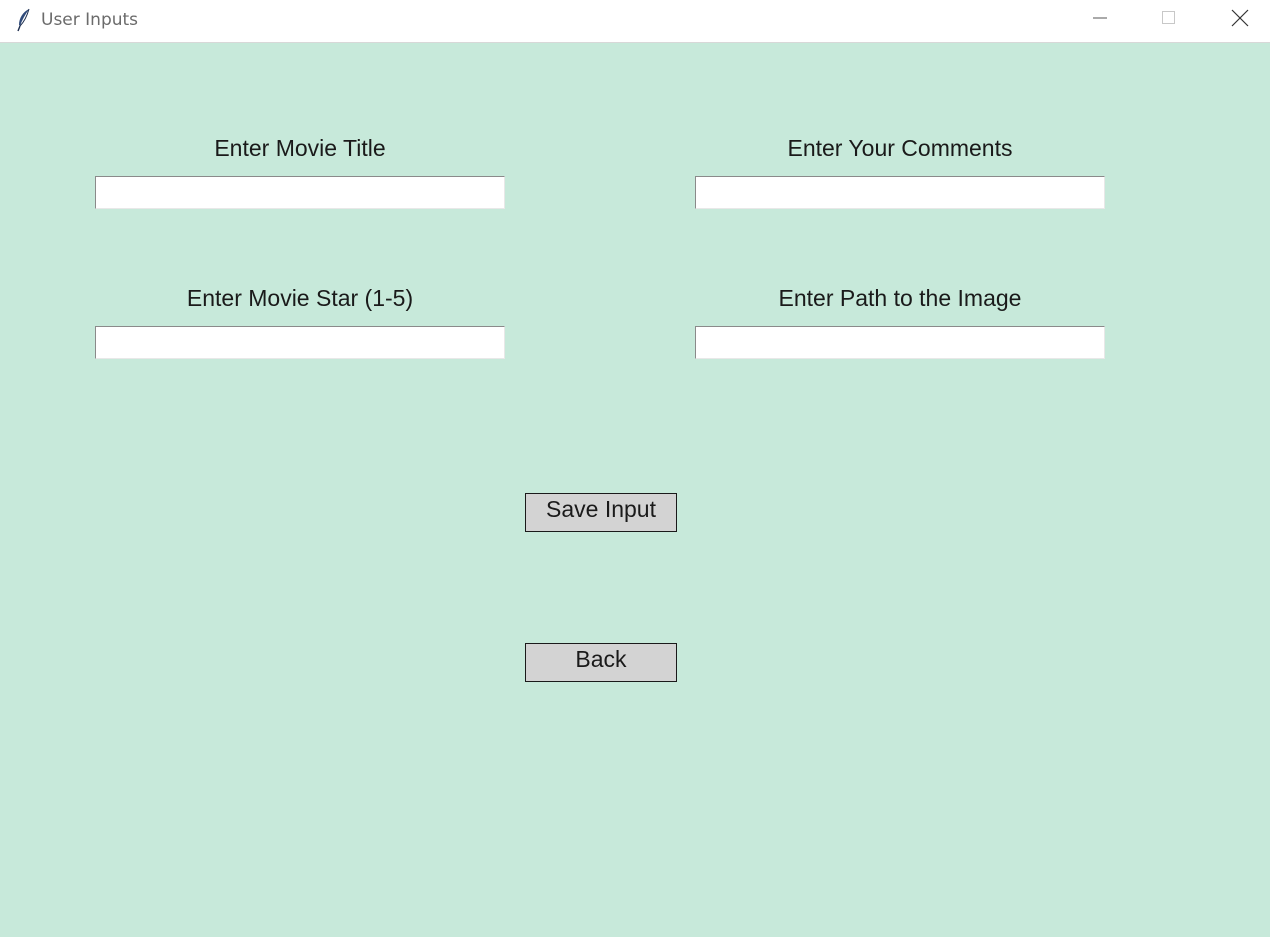  Describe the element at coordinates (300, 192) in the screenshot. I see `movie-title-input` at that location.